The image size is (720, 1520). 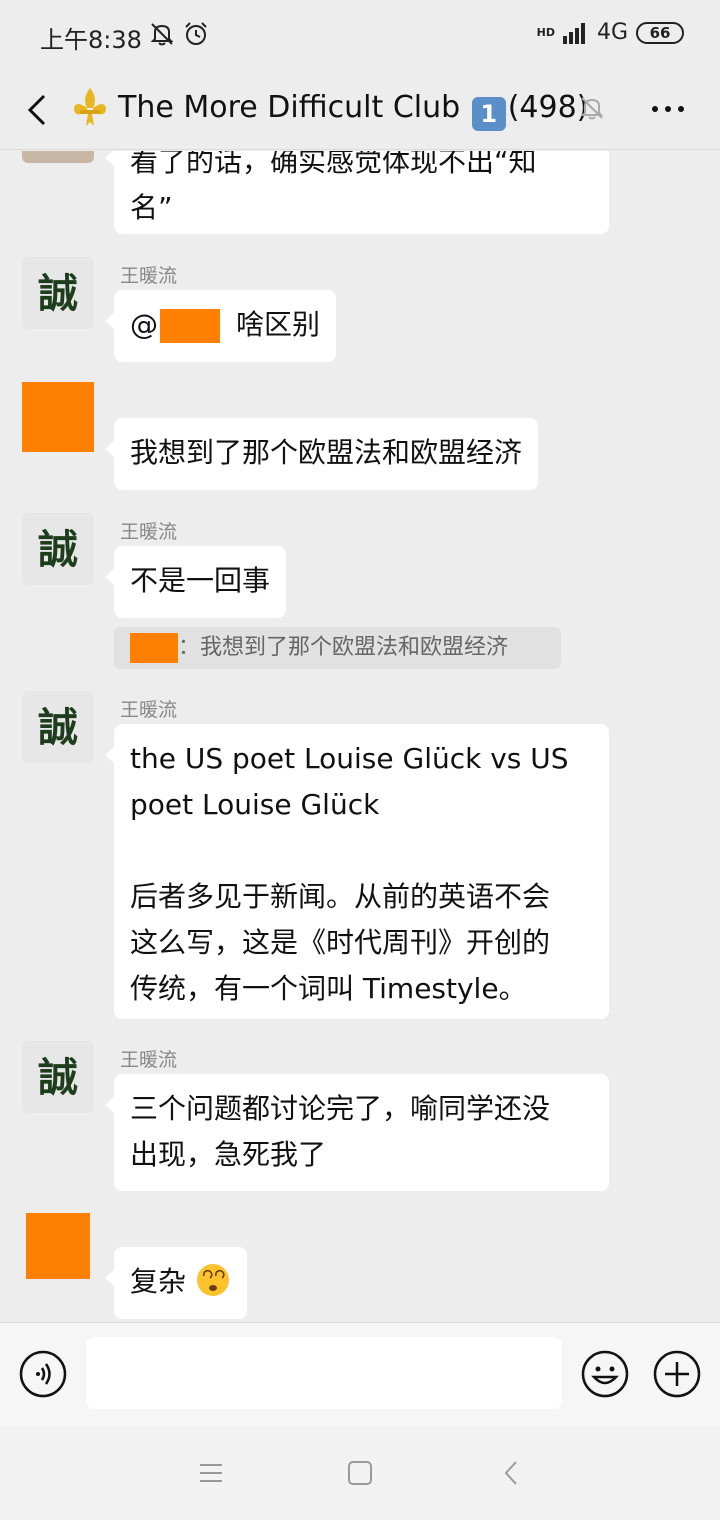 What do you see at coordinates (660, 32) in the screenshot?
I see `battery-indicator: 66` at bounding box center [660, 32].